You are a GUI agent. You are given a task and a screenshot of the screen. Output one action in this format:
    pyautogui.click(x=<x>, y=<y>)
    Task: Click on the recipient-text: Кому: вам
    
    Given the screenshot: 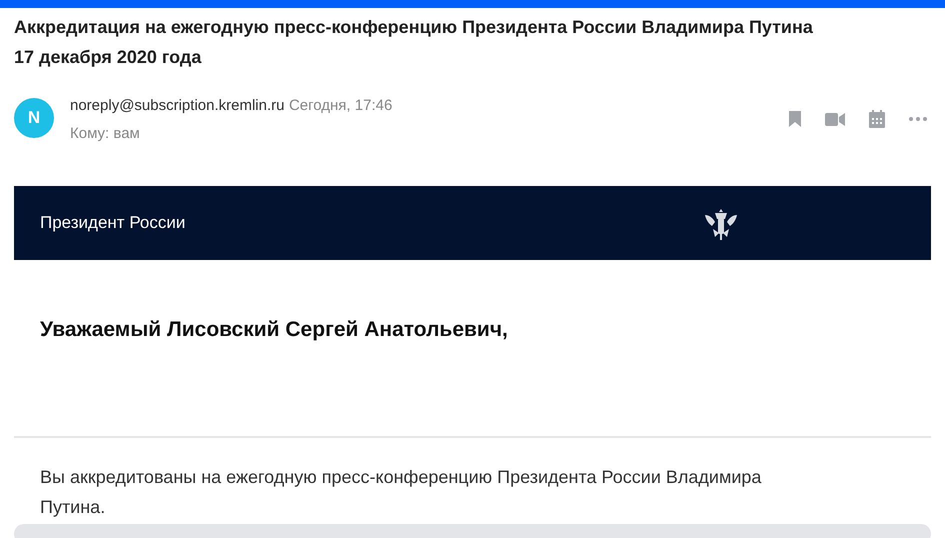 What is the action you would take?
    pyautogui.click(x=105, y=134)
    